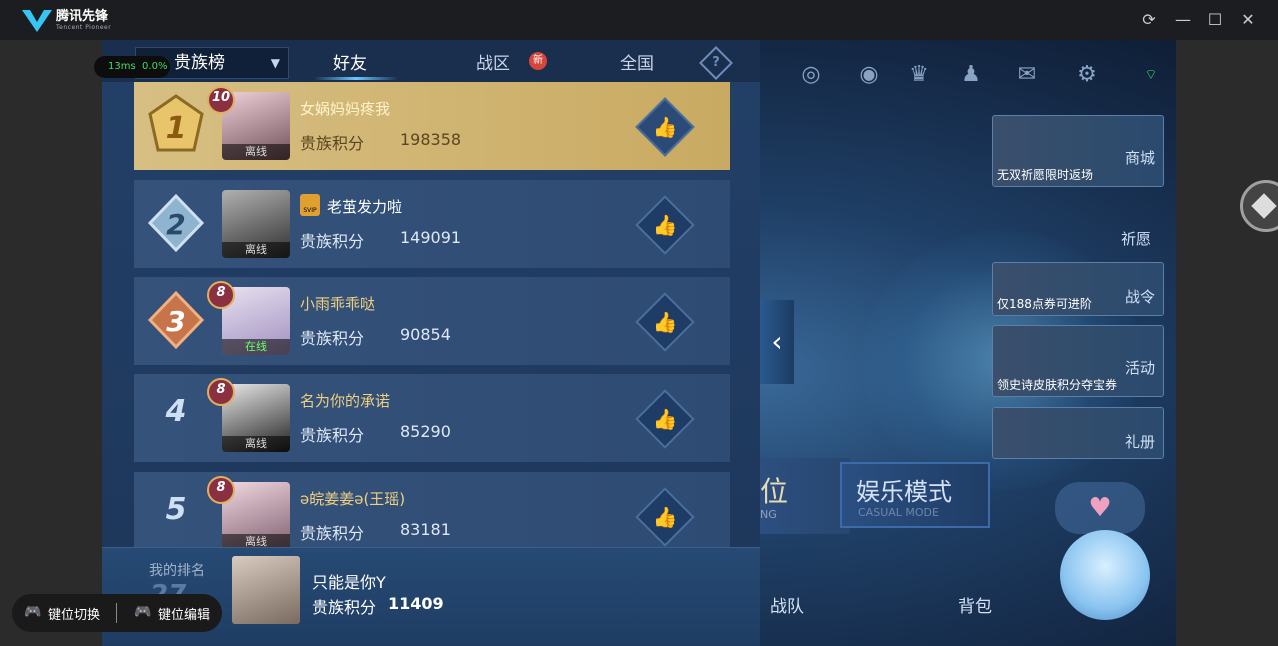 Image resolution: width=1278 pixels, height=646 pixels. Describe the element at coordinates (1087, 75) in the screenshot. I see `settings-gear-icon: ⚙` at that location.